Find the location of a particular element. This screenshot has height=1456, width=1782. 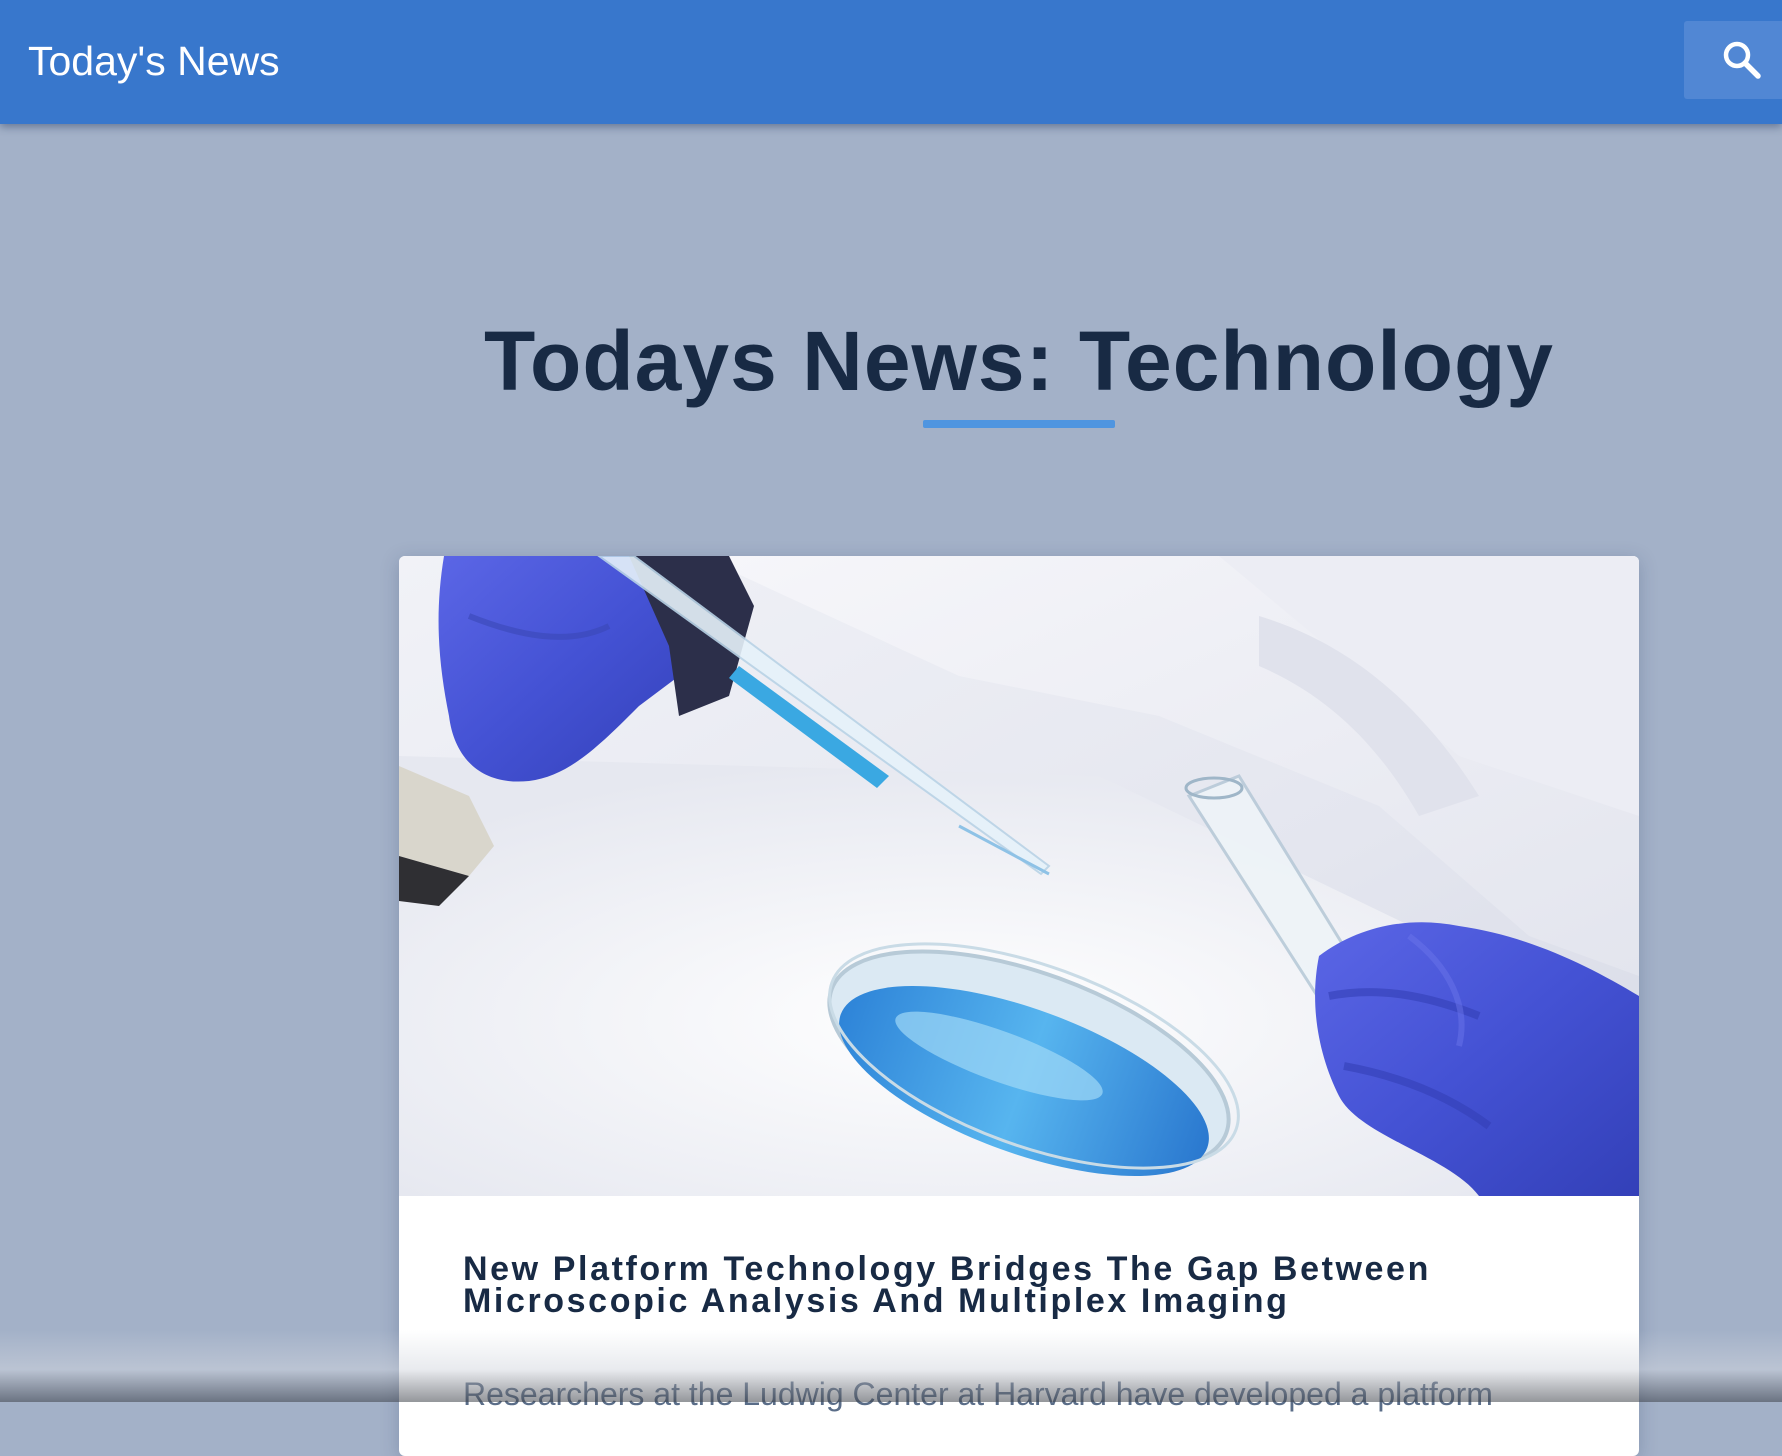

site-brand: Today's News is located at coordinates (154, 61).